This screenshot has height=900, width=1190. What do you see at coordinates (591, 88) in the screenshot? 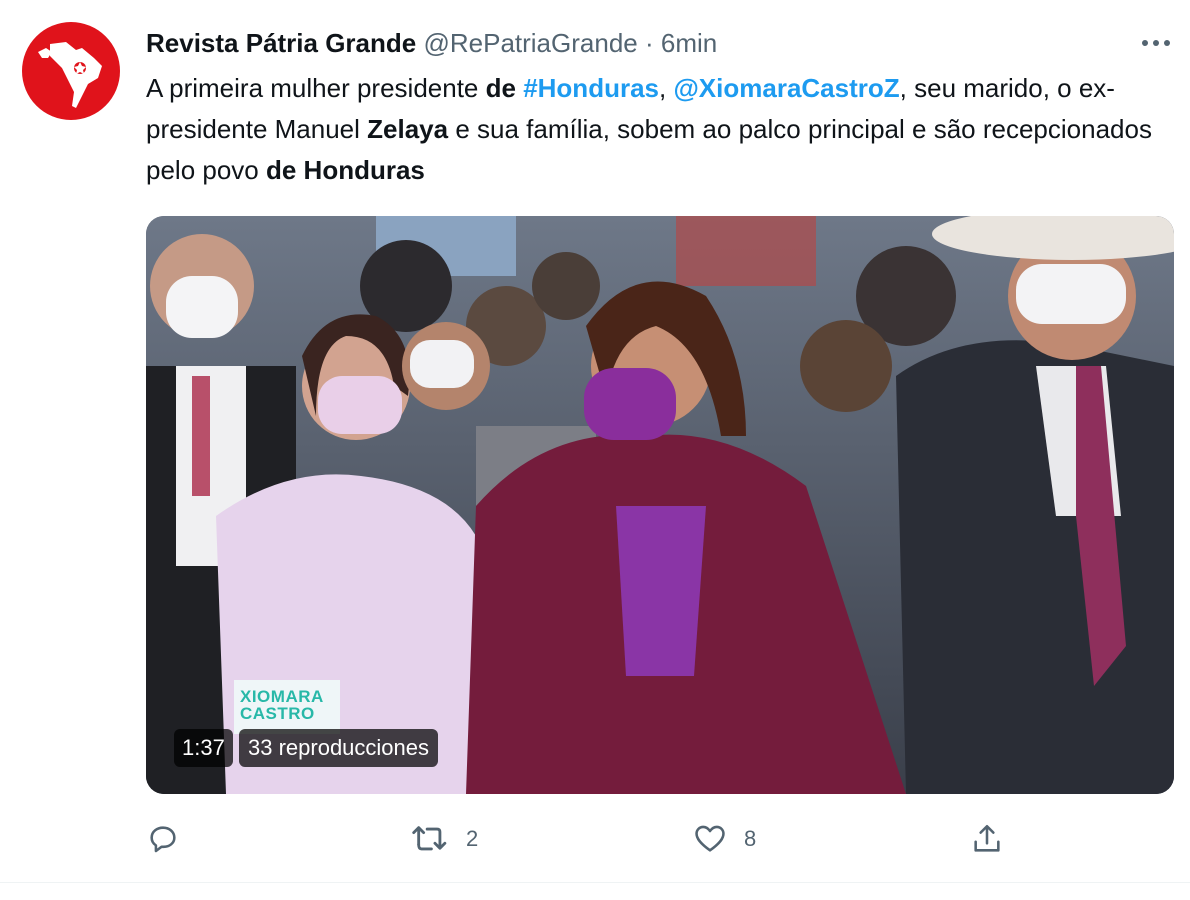
I see `hashtag-link: #Honduras` at bounding box center [591, 88].